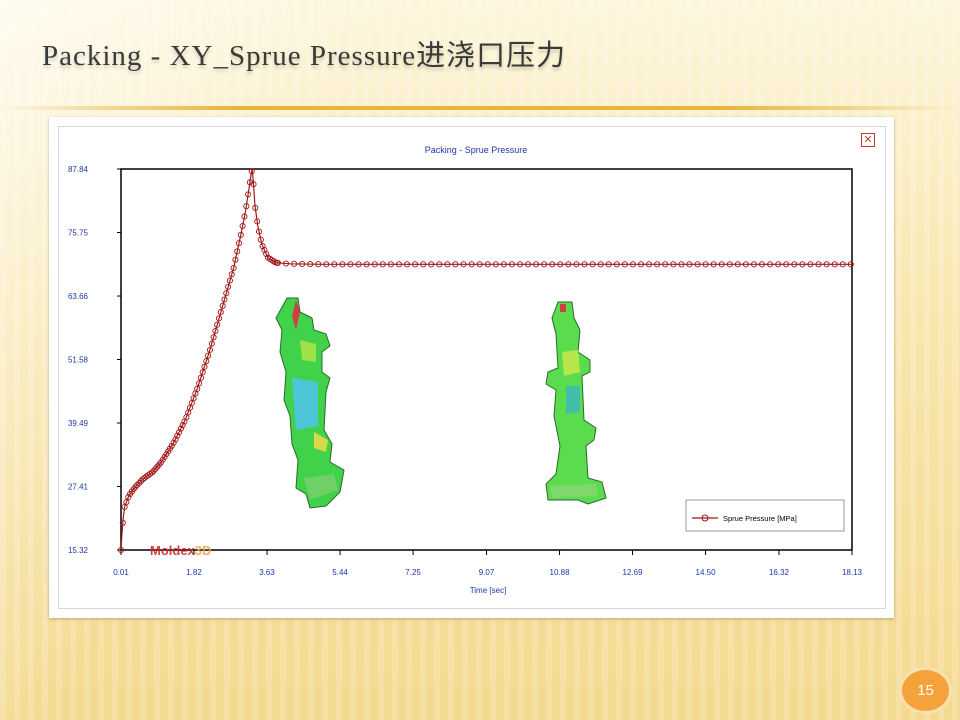  What do you see at coordinates (267, 572) in the screenshot?
I see `x-tick-label: 3.63` at bounding box center [267, 572].